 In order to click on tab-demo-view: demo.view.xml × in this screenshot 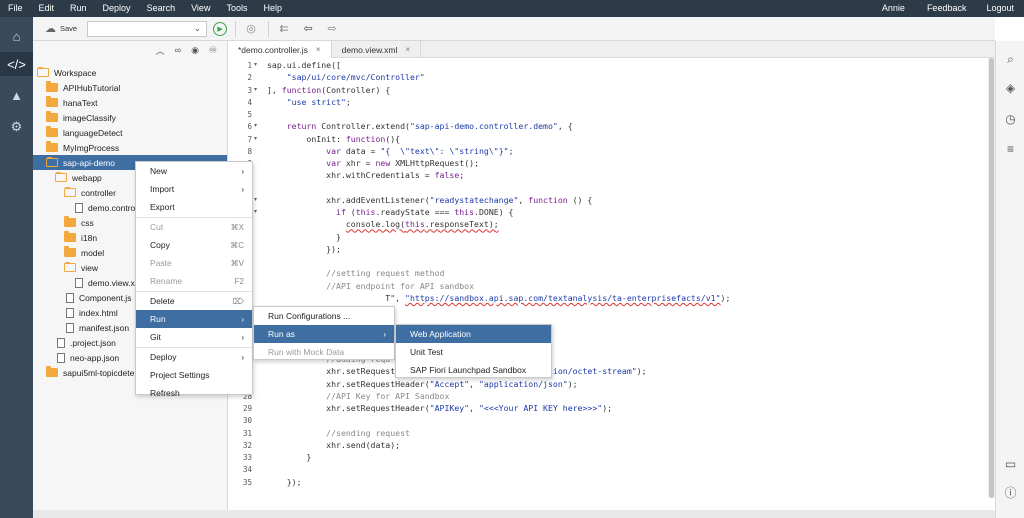, I will do `click(377, 49)`.